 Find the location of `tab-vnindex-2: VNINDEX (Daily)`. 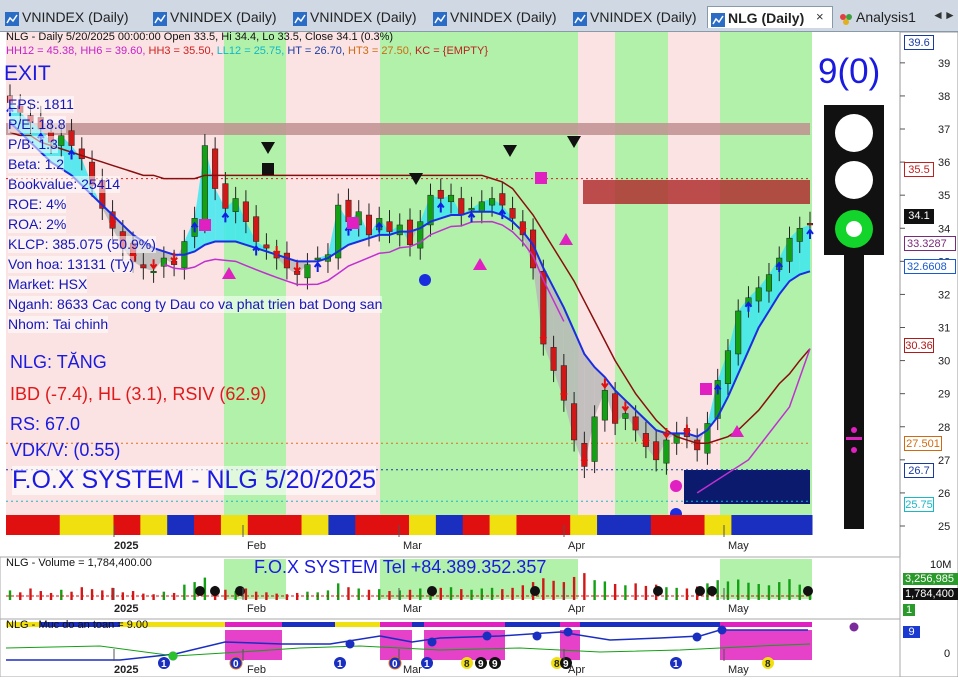

tab-vnindex-2: VNINDEX (Daily) is located at coordinates (219, 17).